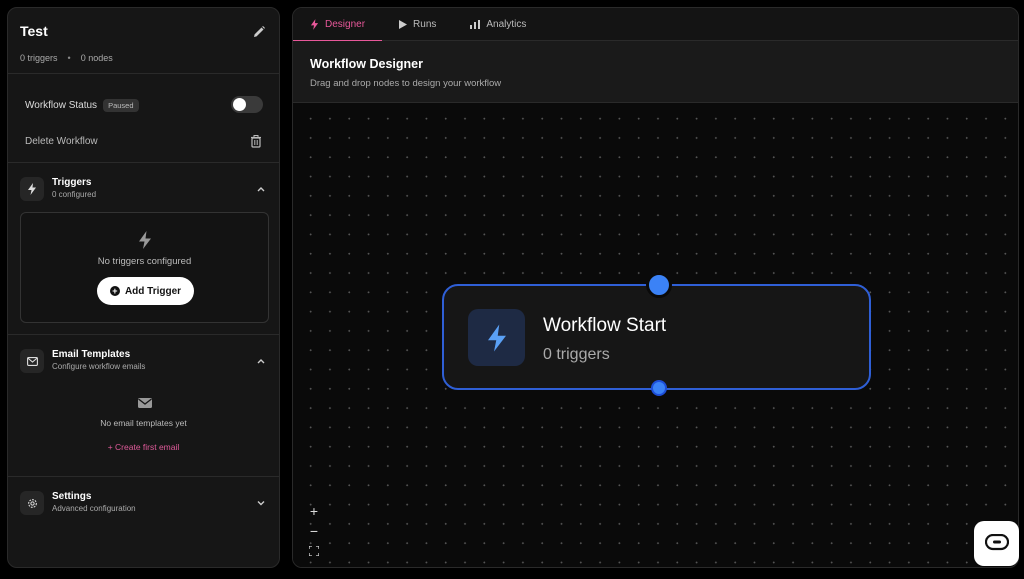 The width and height of the screenshot is (1024, 579). I want to click on node-title: Workflow Start, so click(605, 325).